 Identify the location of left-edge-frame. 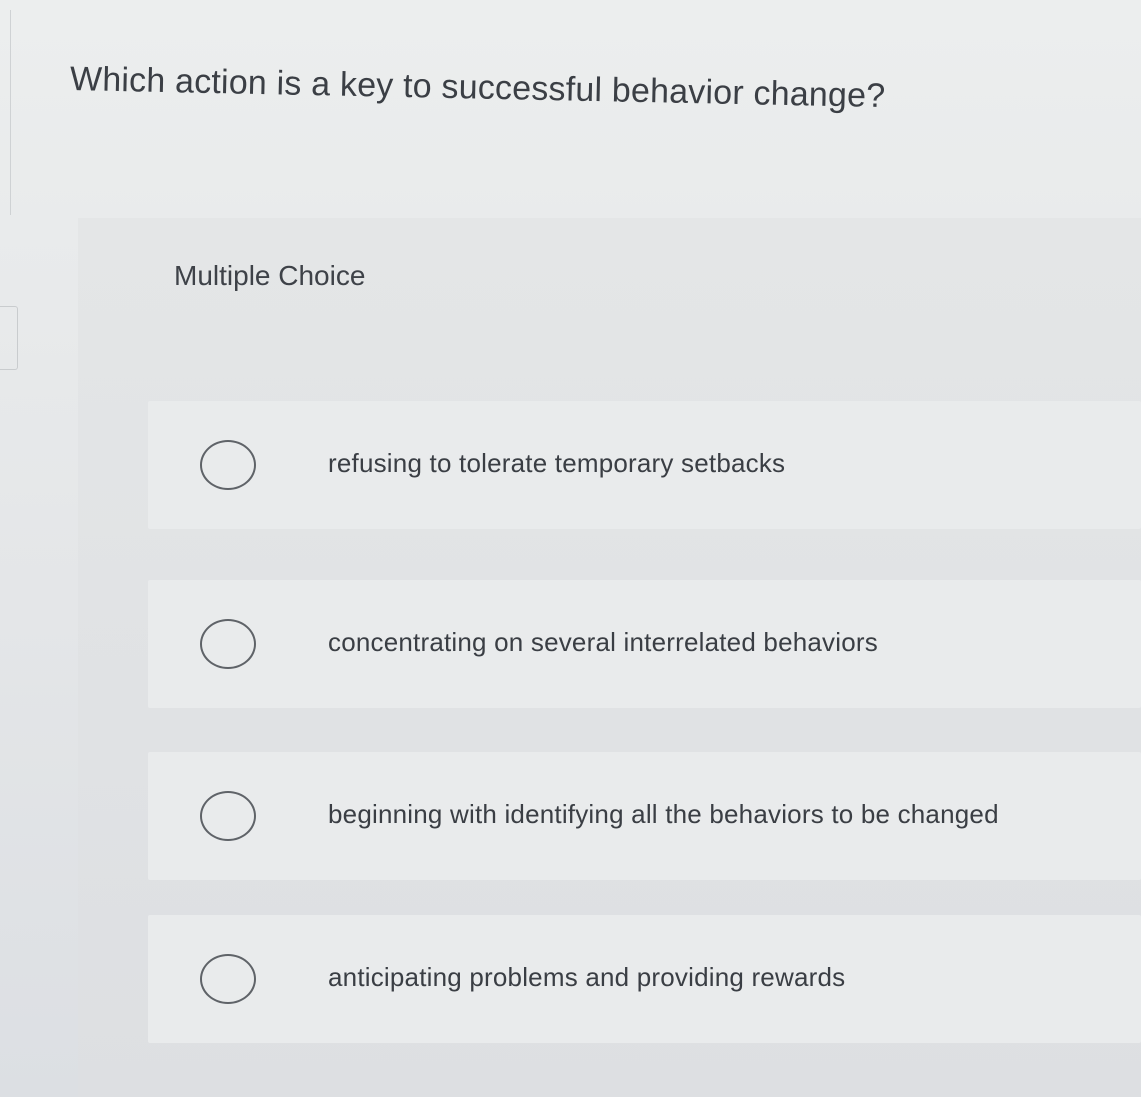
(5, 112).